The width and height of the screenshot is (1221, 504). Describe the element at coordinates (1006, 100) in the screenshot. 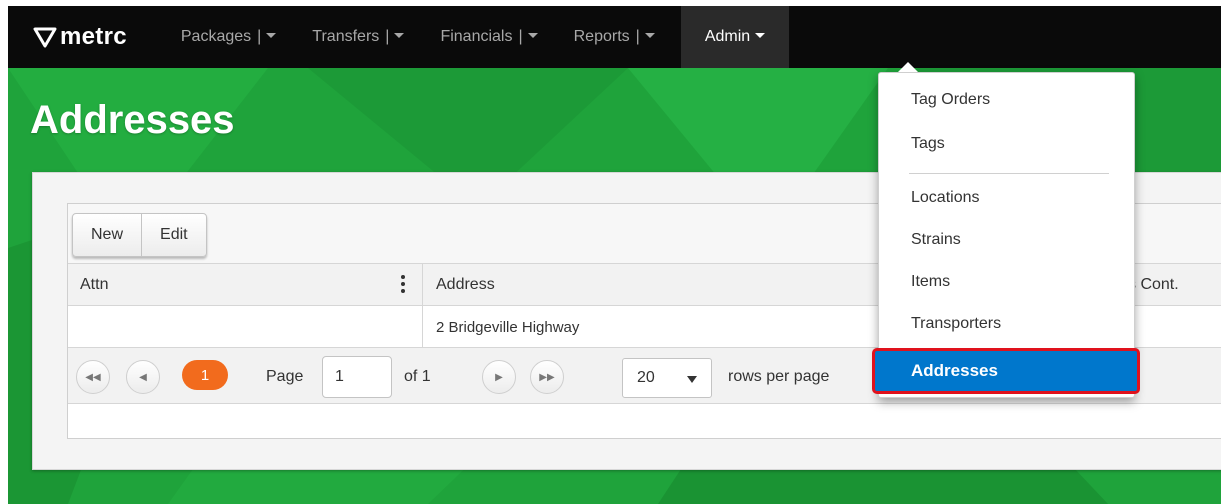

I see `menu-item-tag-orders: Tag Orders` at that location.